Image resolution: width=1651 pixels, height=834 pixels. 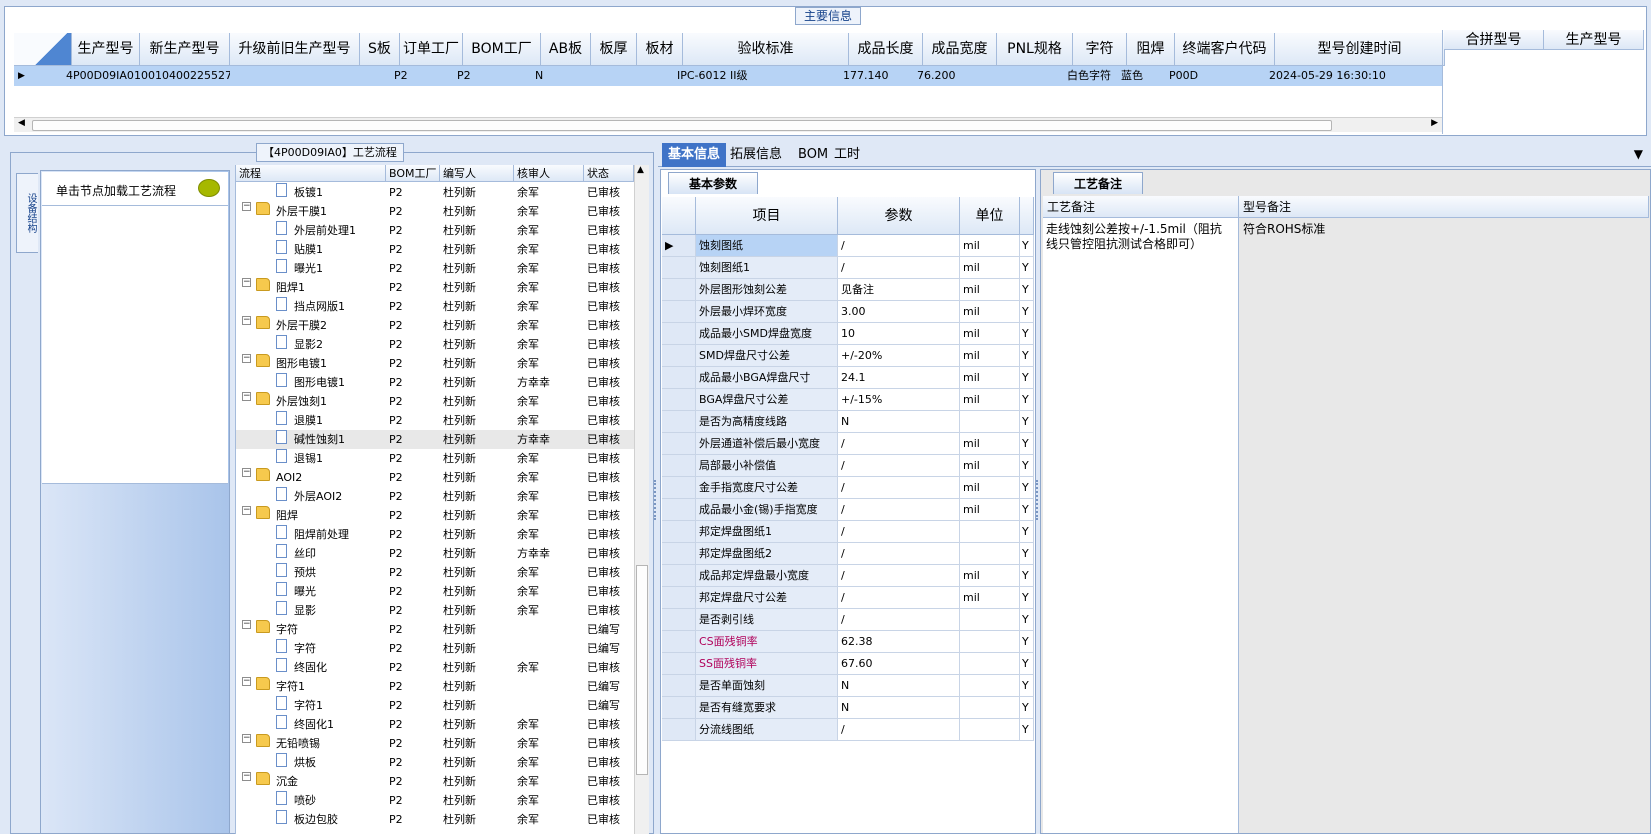 What do you see at coordinates (435, 819) in the screenshot?
I see `tree-row: 板边包胶 P2 杜列新 余军 已审核` at bounding box center [435, 819].